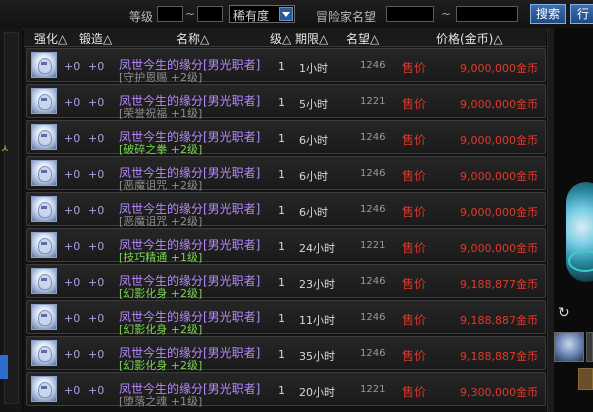 This screenshot has height=412, width=593. Describe the element at coordinates (262, 14) in the screenshot. I see `rarity-select: 稀有度` at that location.